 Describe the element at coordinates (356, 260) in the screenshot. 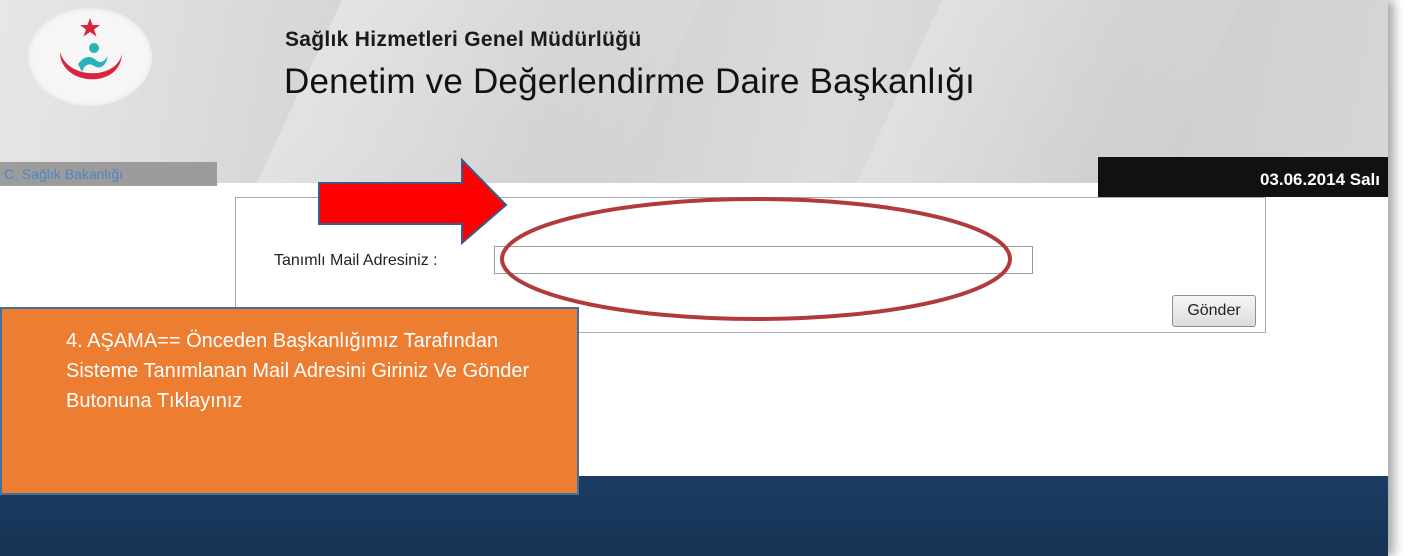

I see `mail-field-label: Tanımlı Mail Adresiniz :` at that location.